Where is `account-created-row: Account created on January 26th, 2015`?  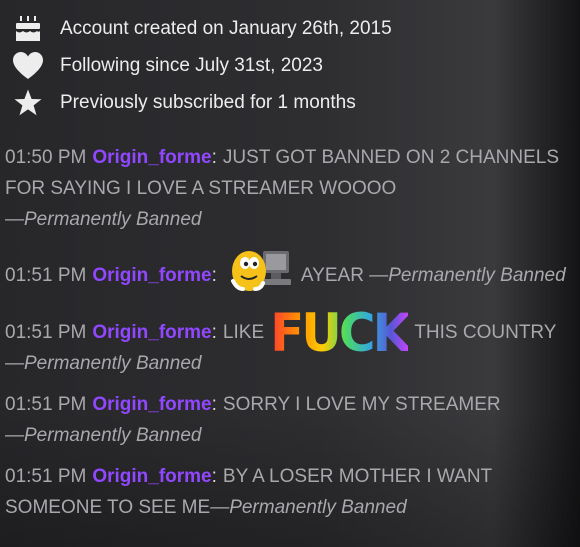
account-created-row: Account created on January 26th, 2015 is located at coordinates (292, 28).